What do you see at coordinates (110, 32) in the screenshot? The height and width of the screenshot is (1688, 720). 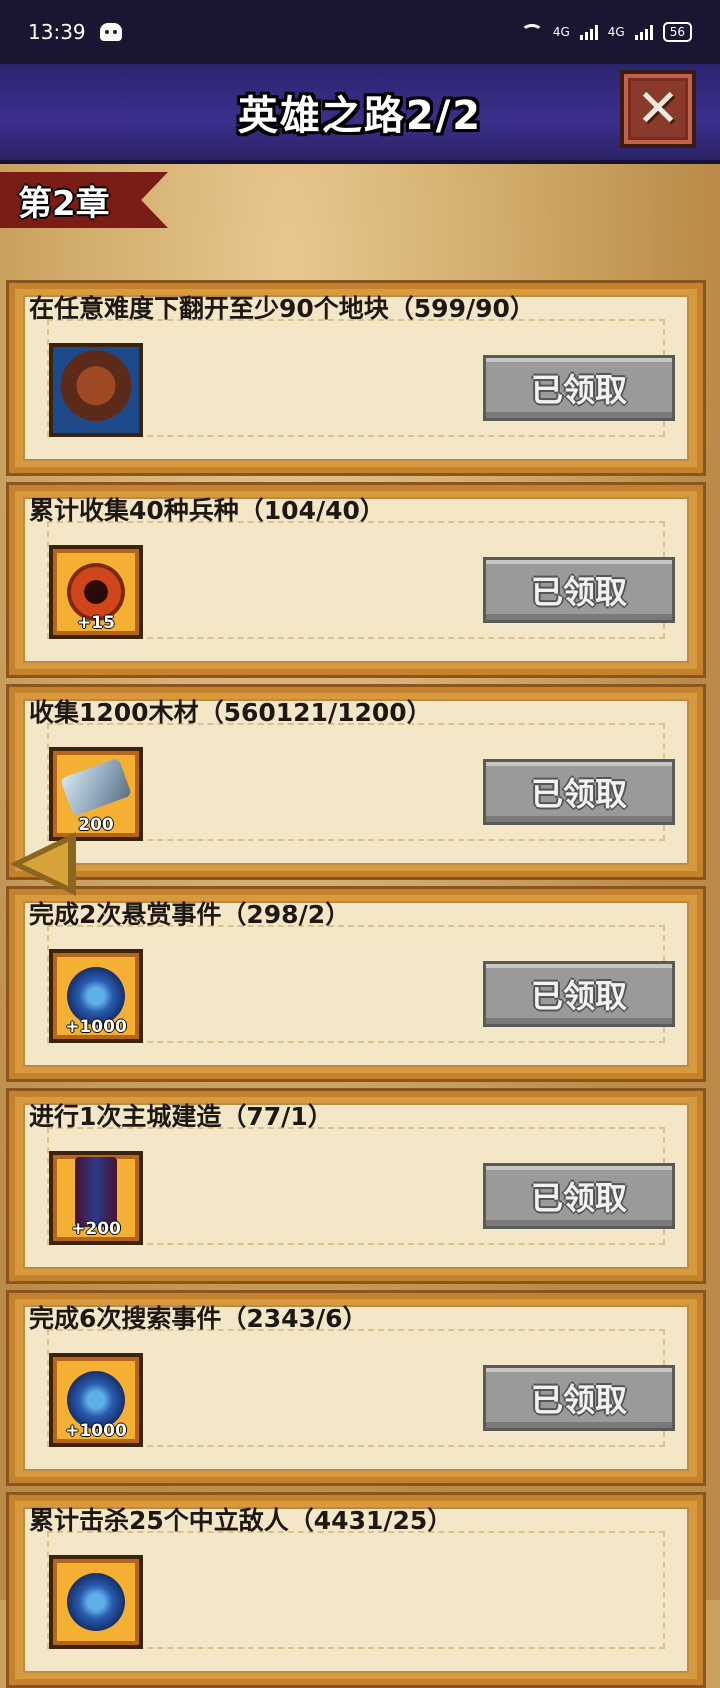 I see `notification-bot-icon` at bounding box center [110, 32].